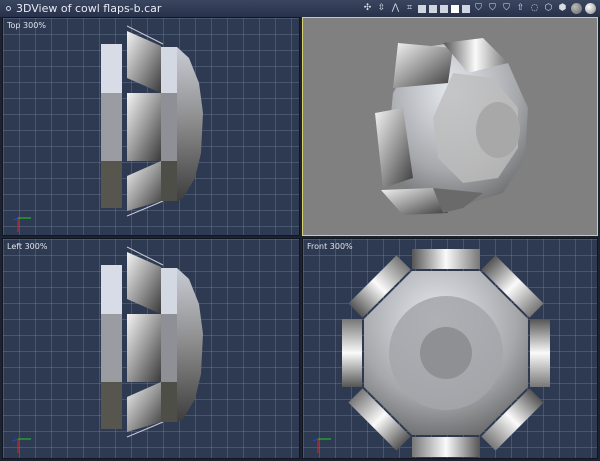 The width and height of the screenshot is (600, 461). What do you see at coordinates (444, 8) in the screenshot?
I see `layout-3-icon` at bounding box center [444, 8].